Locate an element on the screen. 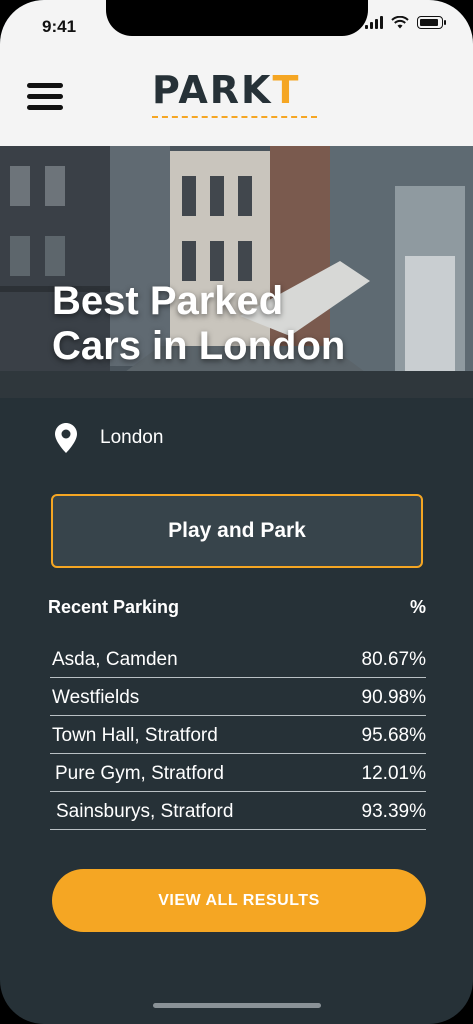  app-header: PARKT is located at coordinates (236, 101).